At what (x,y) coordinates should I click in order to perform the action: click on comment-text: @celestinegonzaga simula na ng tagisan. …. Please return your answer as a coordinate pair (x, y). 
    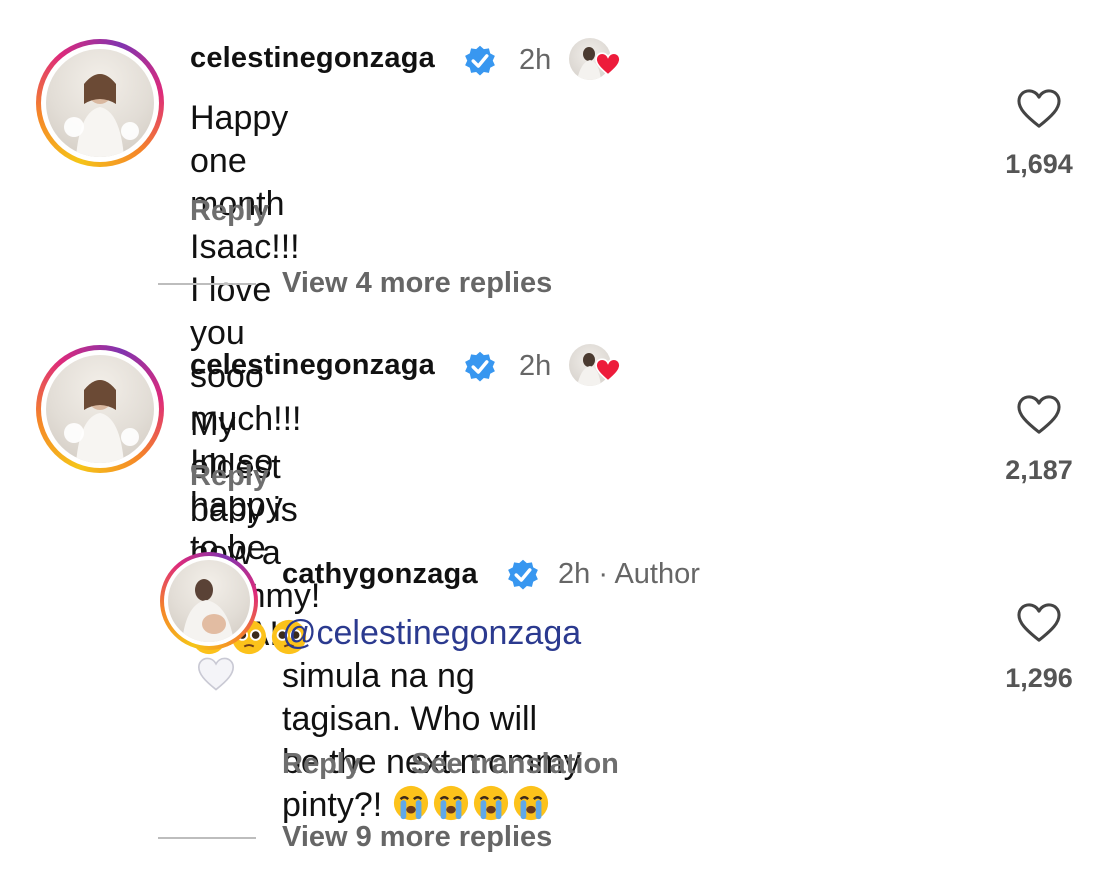
    Looking at the image, I should click on (432, 719).